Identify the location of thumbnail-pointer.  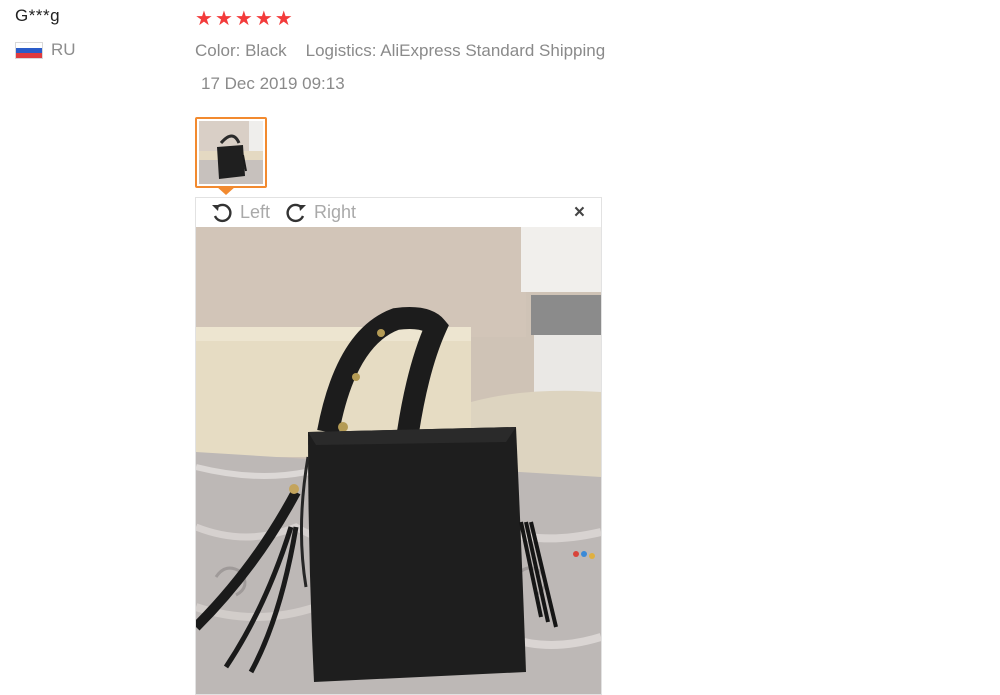
(226, 190).